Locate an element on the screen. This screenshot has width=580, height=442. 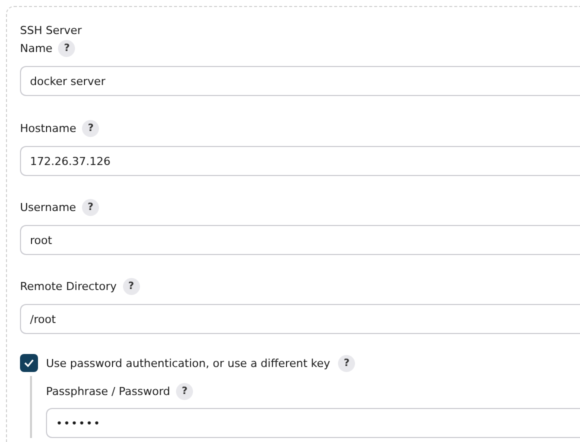
field-label: Remote Directory is located at coordinates (68, 286).